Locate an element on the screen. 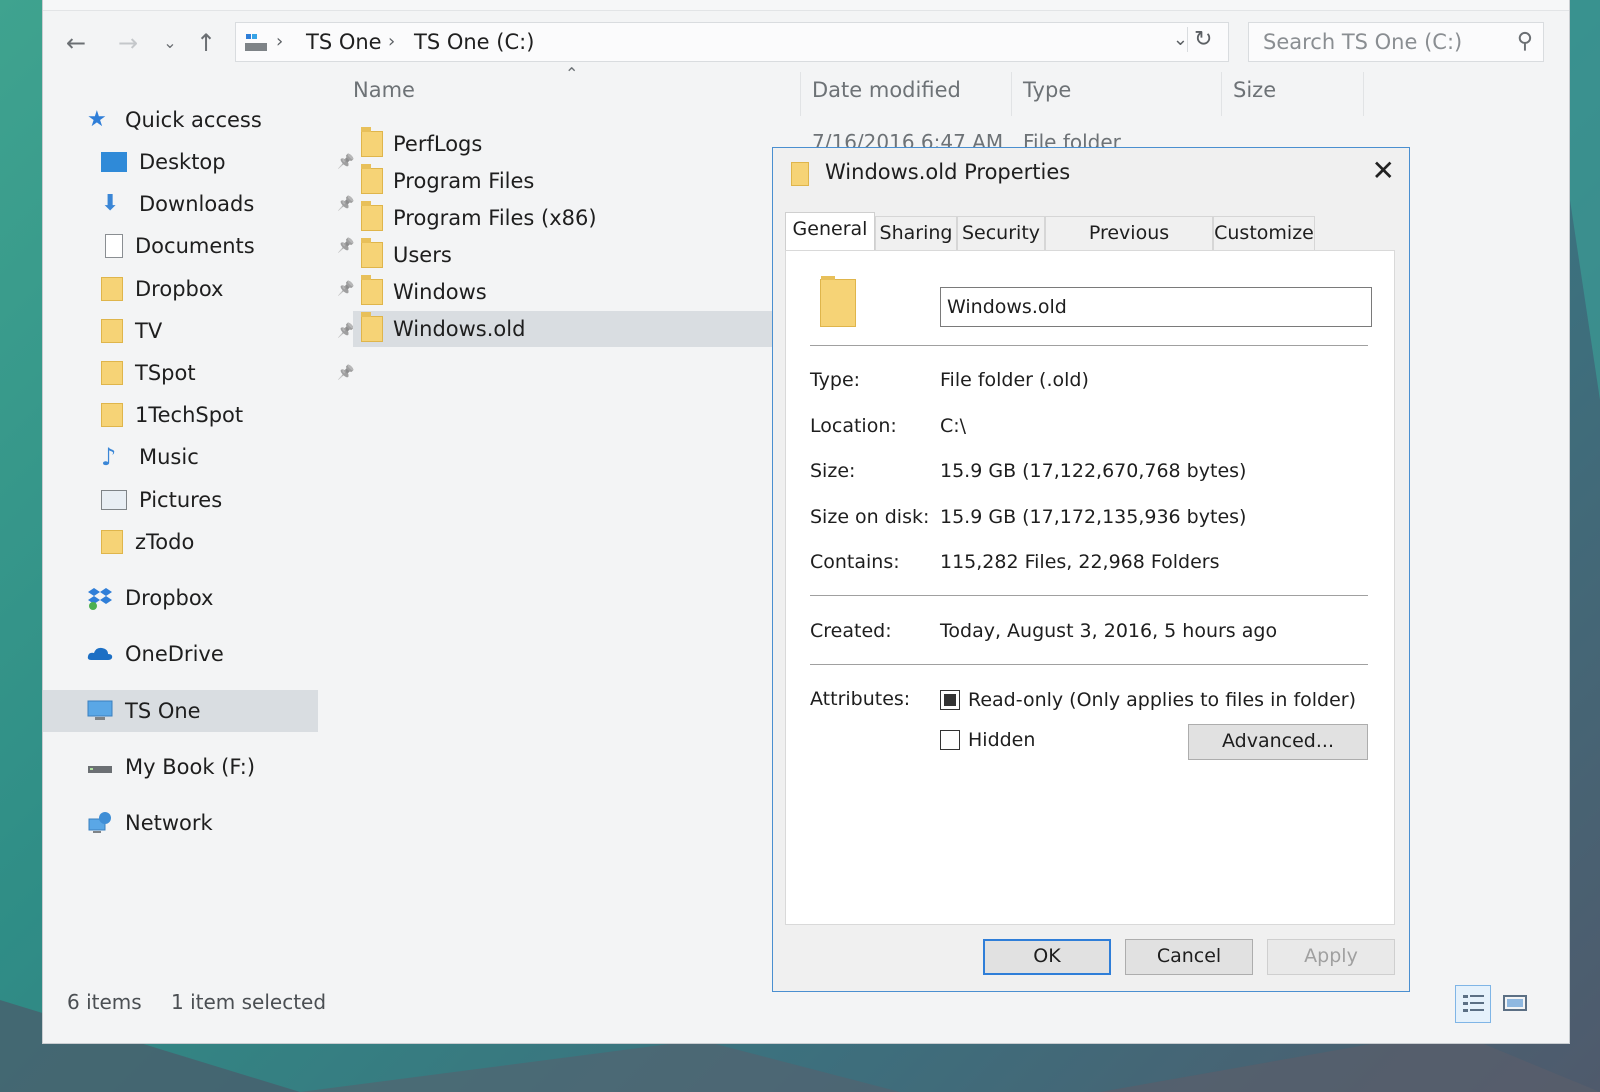  refresh-icon: ↻ is located at coordinates (1204, 39).